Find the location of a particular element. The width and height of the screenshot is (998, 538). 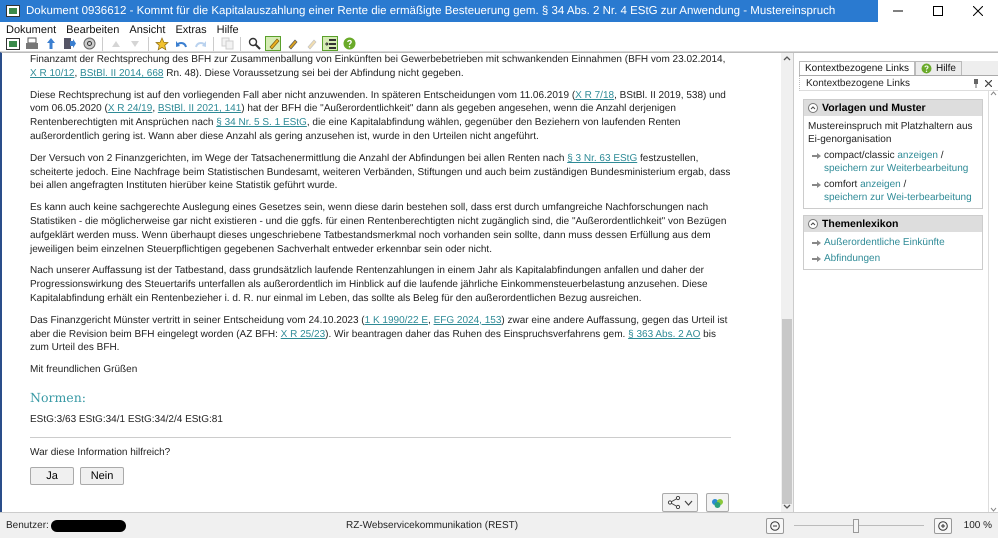

document-logo-button is located at coordinates (13, 43).